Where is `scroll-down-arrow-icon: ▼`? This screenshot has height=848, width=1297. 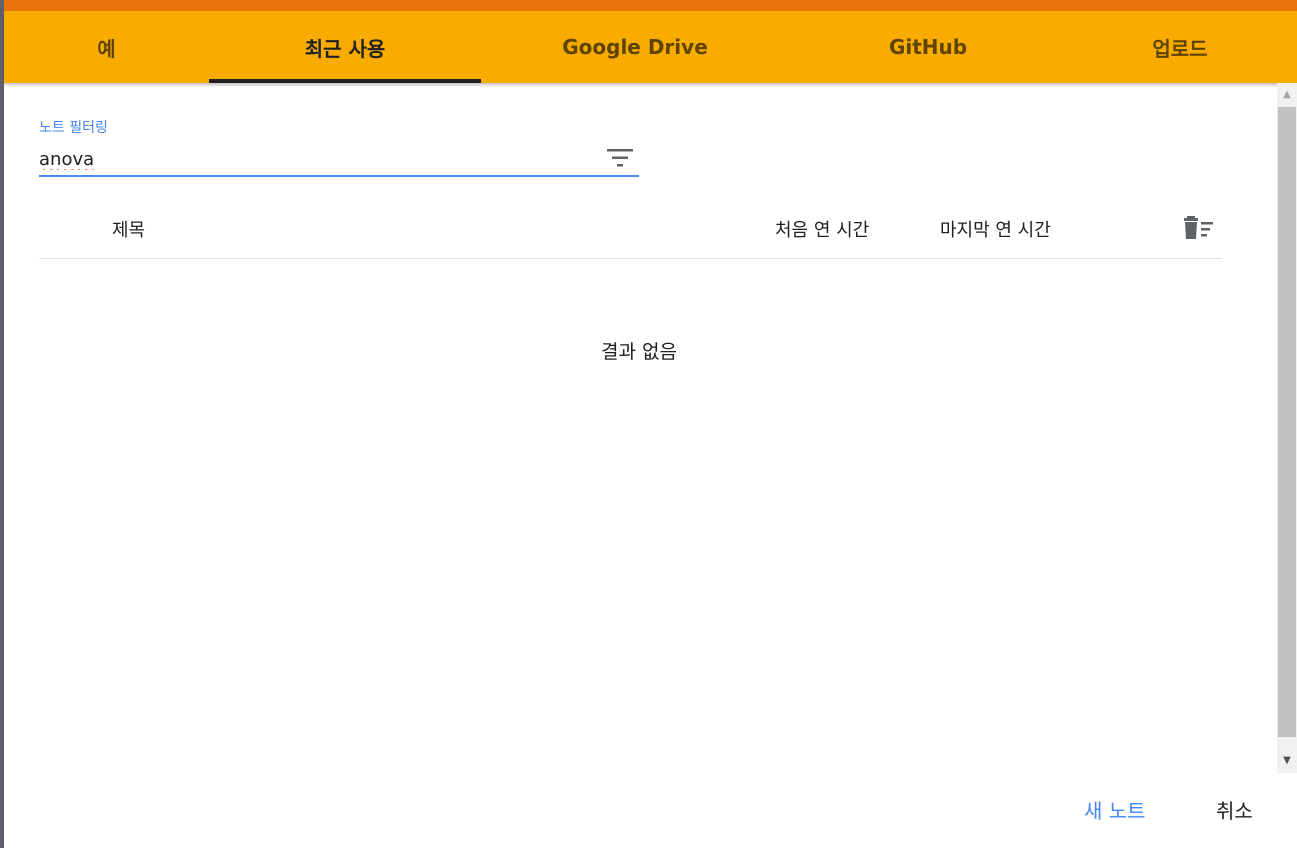
scroll-down-arrow-icon: ▼ is located at coordinates (1287, 760).